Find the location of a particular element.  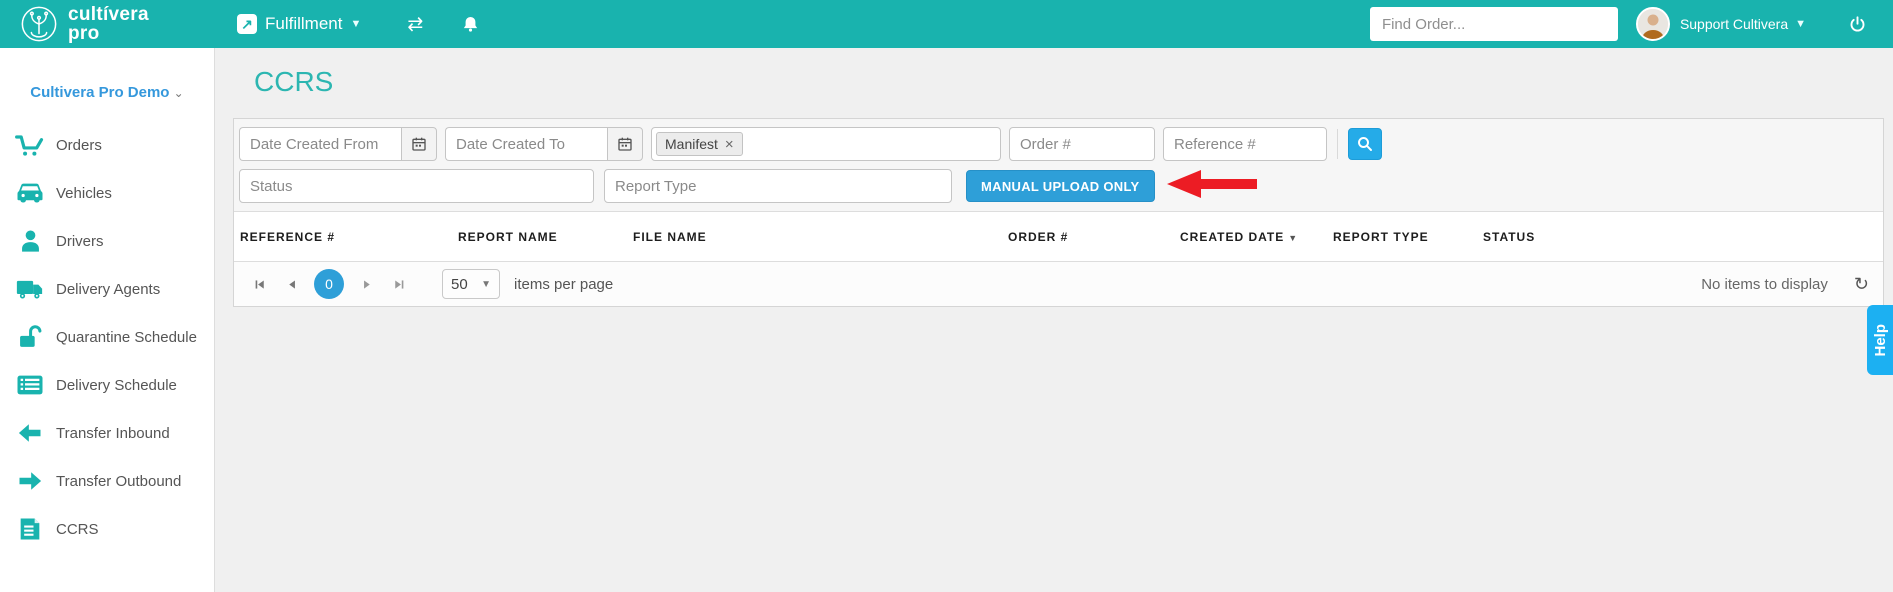

previous-page-button is located at coordinates (292, 284).